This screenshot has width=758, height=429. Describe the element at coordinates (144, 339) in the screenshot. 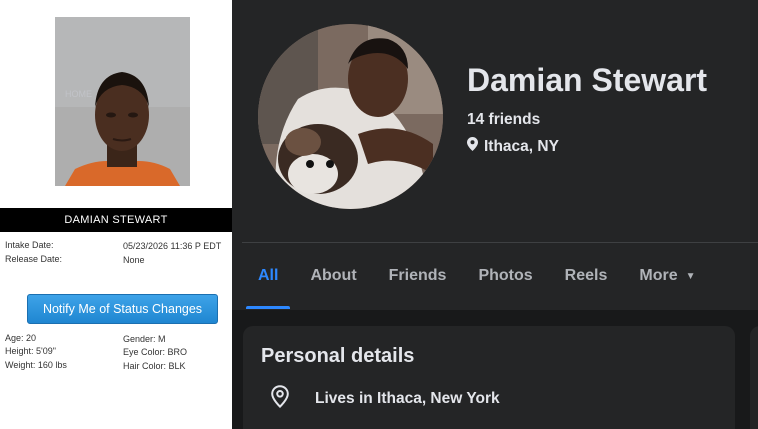

I see `gender-field: Gender: M` at that location.